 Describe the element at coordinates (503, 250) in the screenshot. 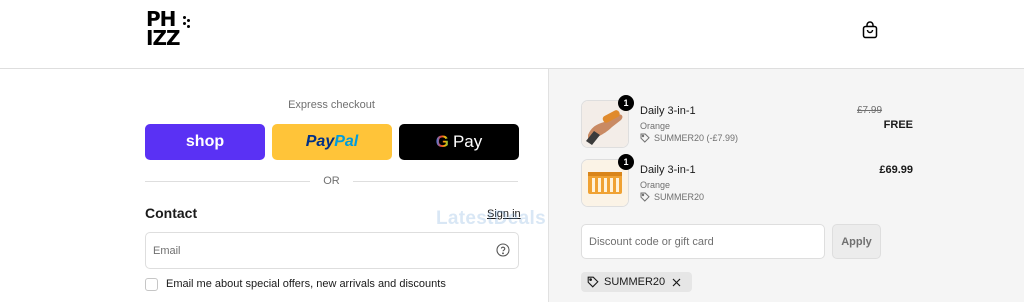

I see `help-icon` at that location.